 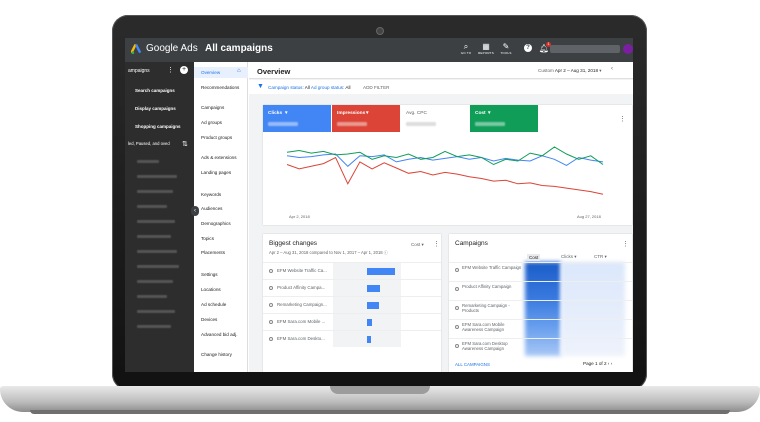 I want to click on menu-keywords: Keywords, so click(x=211, y=194).